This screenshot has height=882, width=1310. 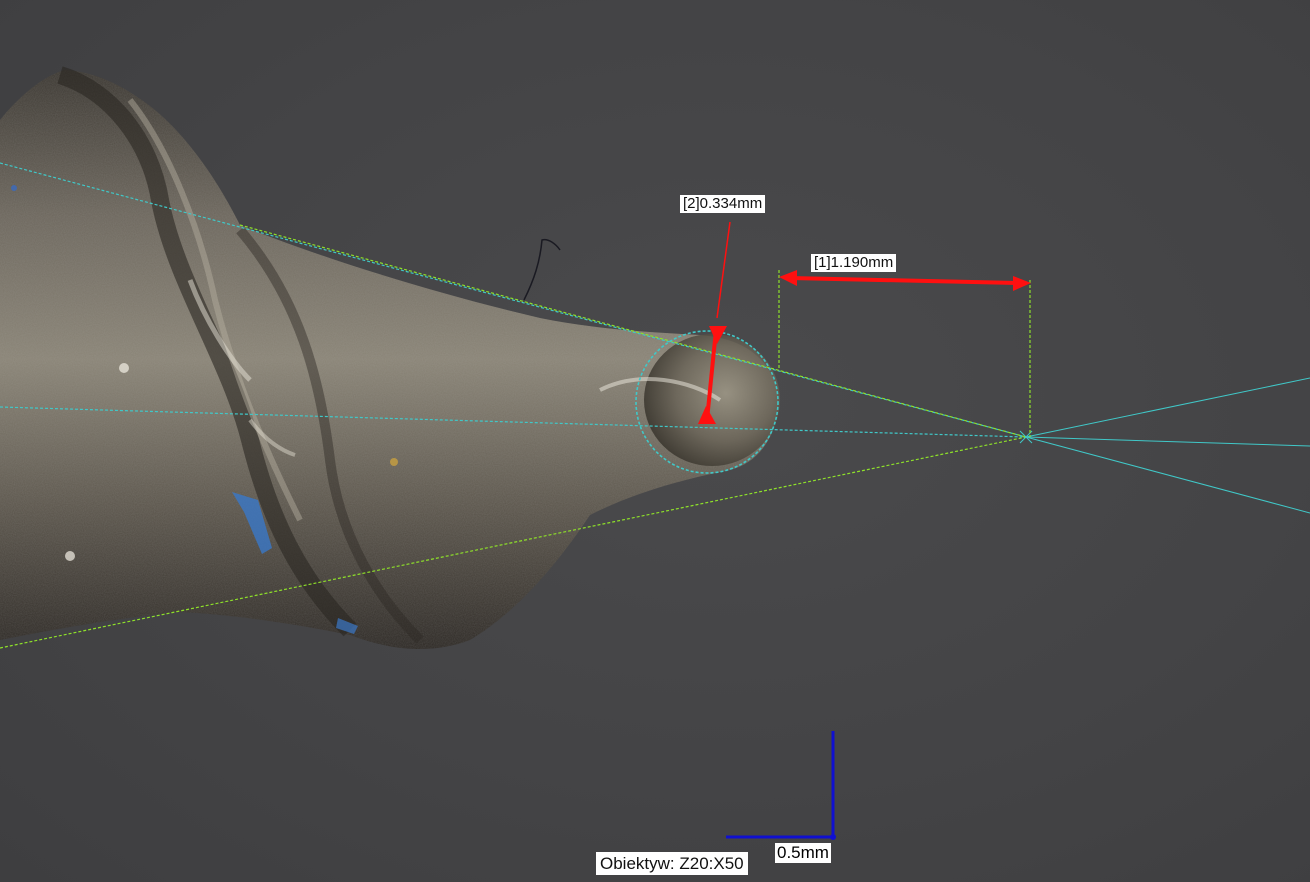 What do you see at coordinates (1167, 407) in the screenshot?
I see `cyan-ray-up` at bounding box center [1167, 407].